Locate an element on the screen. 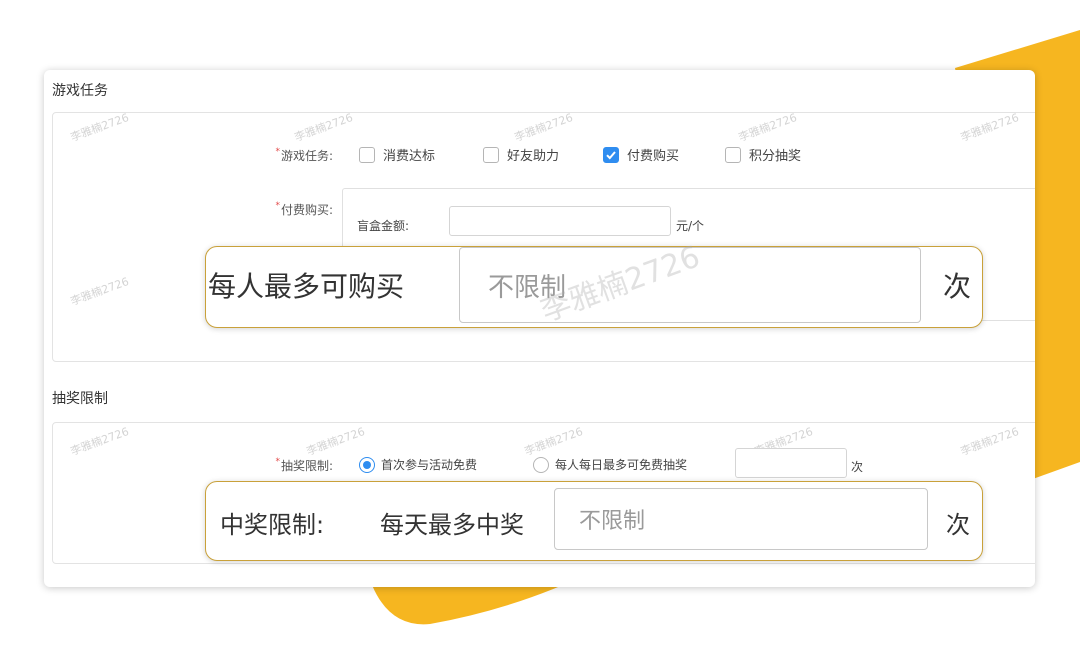 This screenshot has width=1080, height=658. checkbox-label: 积分抽奖 is located at coordinates (775, 156).